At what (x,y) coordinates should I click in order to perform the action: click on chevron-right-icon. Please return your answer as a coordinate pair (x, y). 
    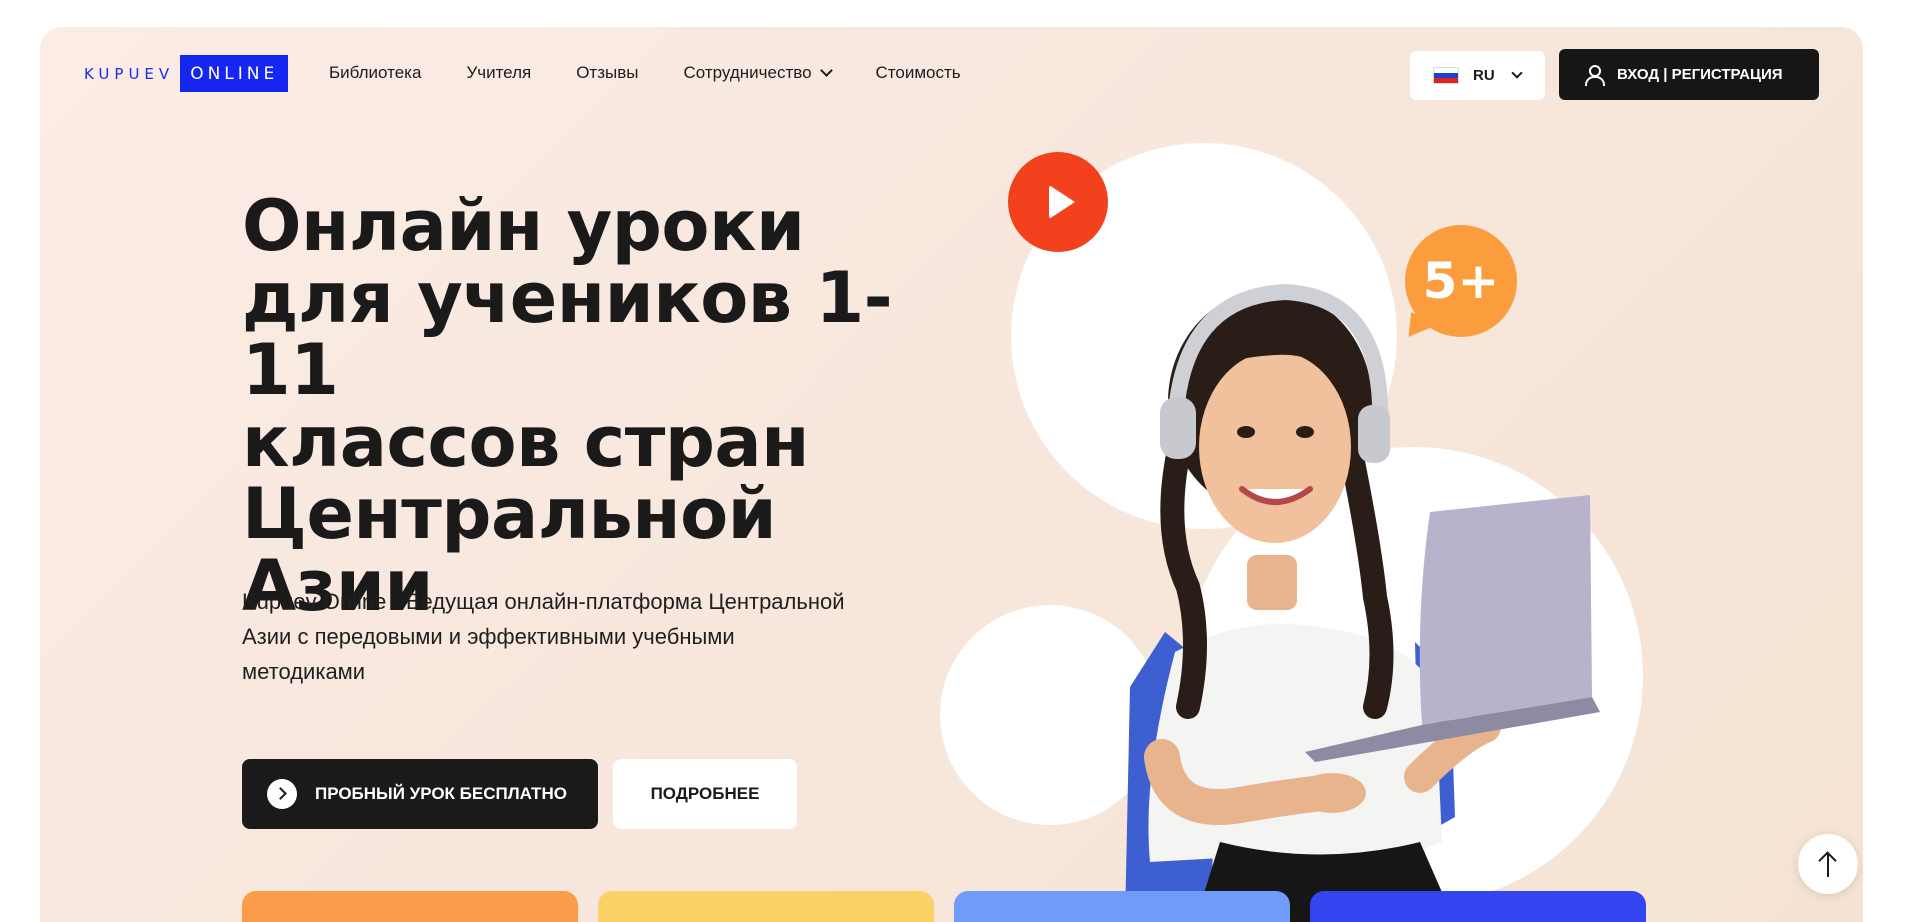
    Looking at the image, I should click on (282, 794).